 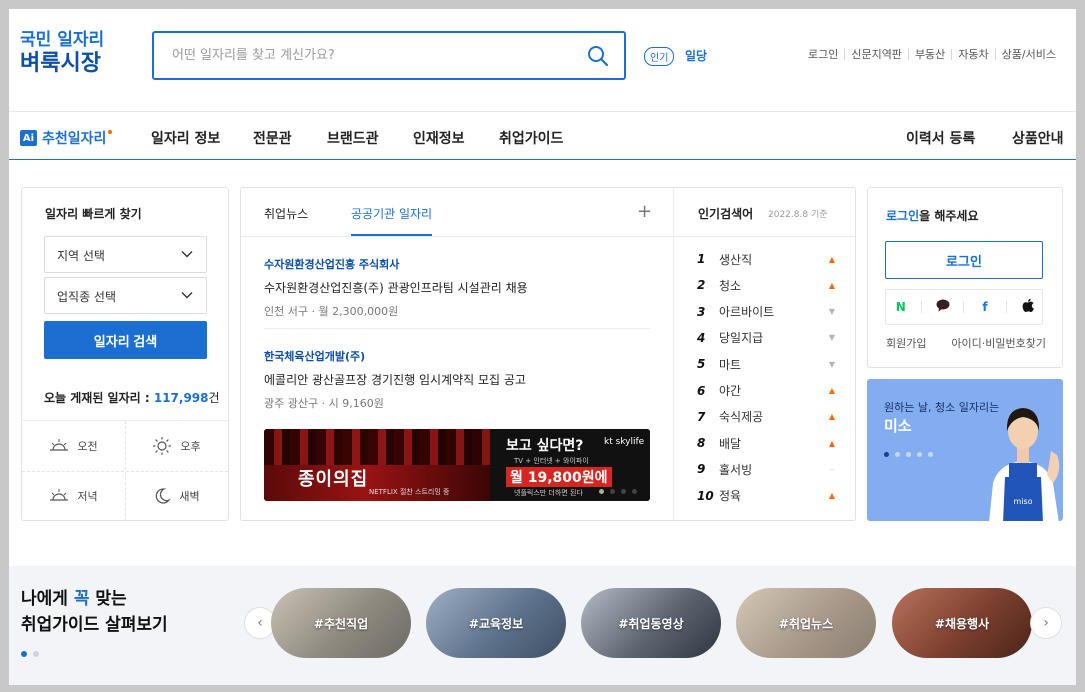 What do you see at coordinates (1006, 307) in the screenshot?
I see `divider` at bounding box center [1006, 307].